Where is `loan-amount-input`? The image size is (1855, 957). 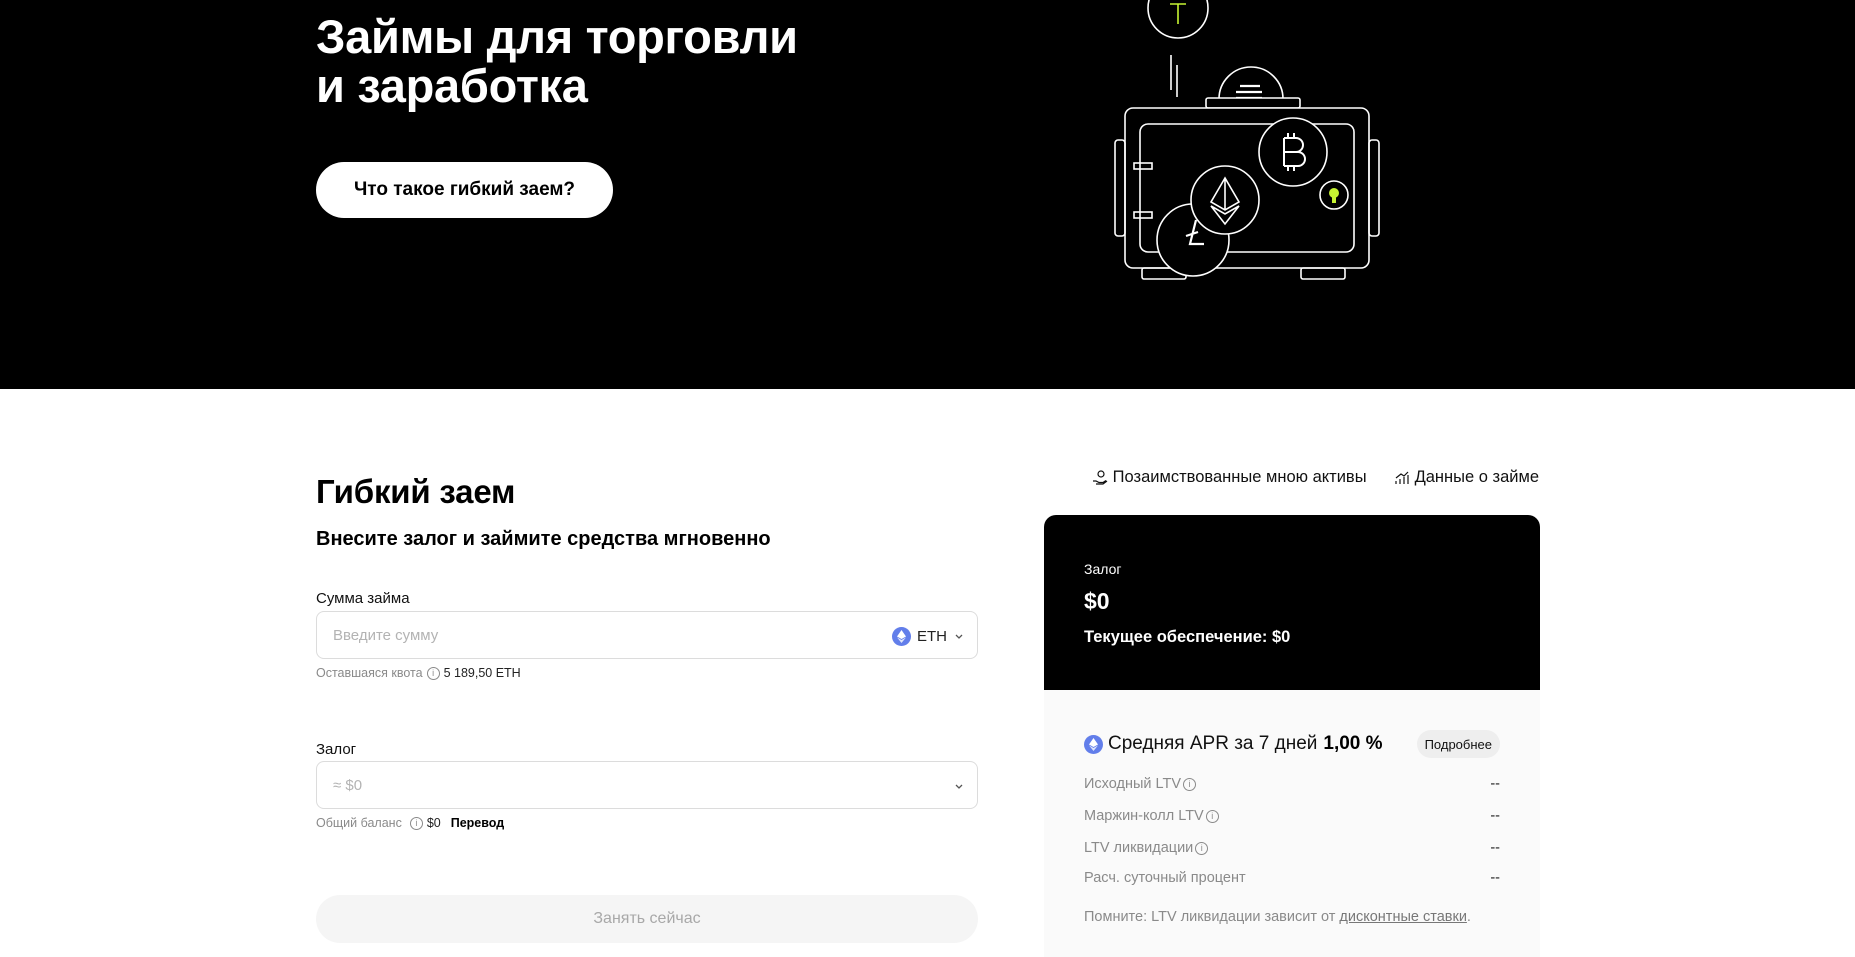
loan-amount-input is located at coordinates (593, 635).